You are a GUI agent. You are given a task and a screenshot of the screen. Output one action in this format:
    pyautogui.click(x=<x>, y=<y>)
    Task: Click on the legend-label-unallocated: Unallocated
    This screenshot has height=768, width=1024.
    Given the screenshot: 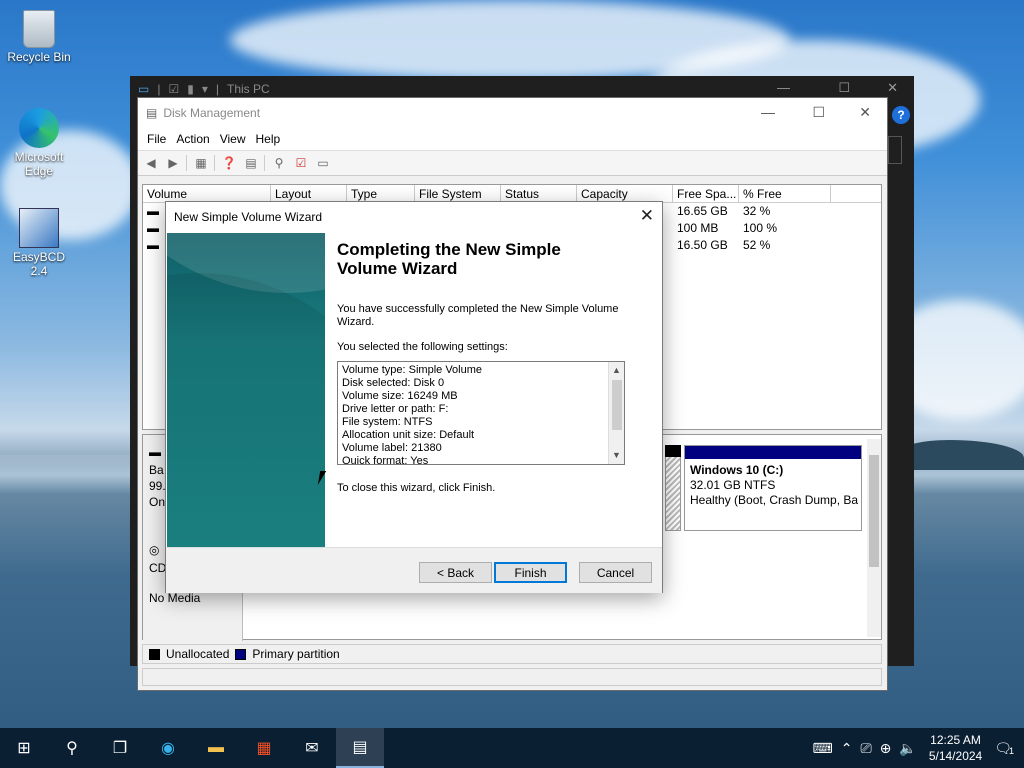 What is the action you would take?
    pyautogui.click(x=198, y=654)
    